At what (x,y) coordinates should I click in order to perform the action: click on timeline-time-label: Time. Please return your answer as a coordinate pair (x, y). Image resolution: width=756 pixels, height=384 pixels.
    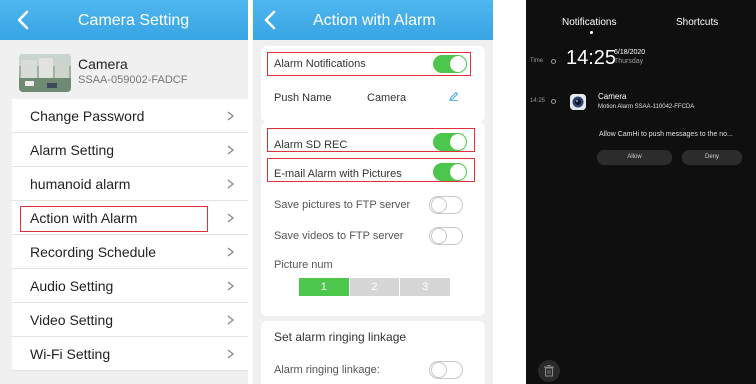
    Looking at the image, I should click on (537, 61).